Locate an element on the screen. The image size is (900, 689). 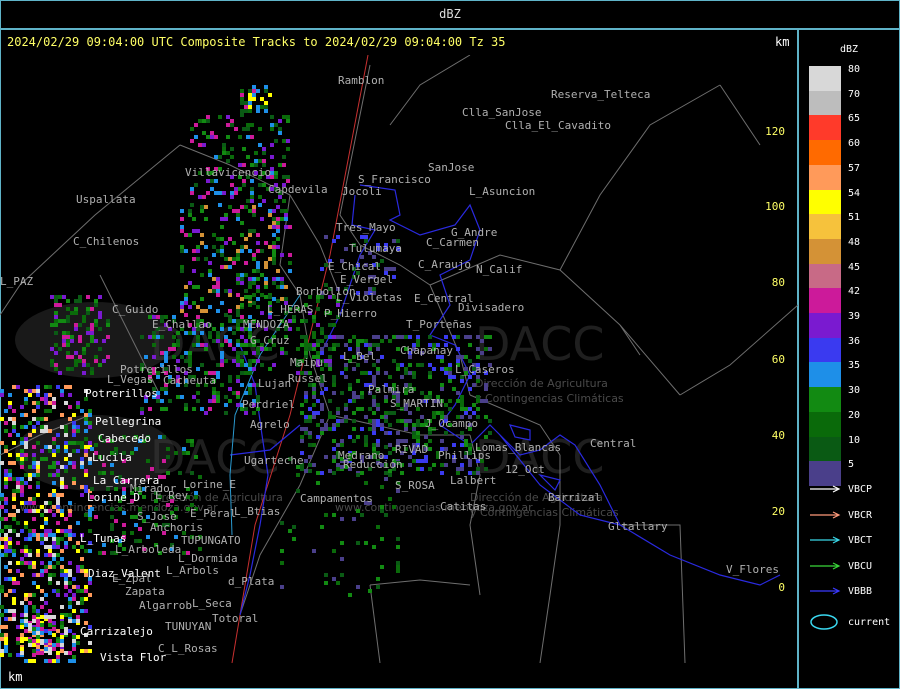
track-swatch is located at coordinates (825, 515).